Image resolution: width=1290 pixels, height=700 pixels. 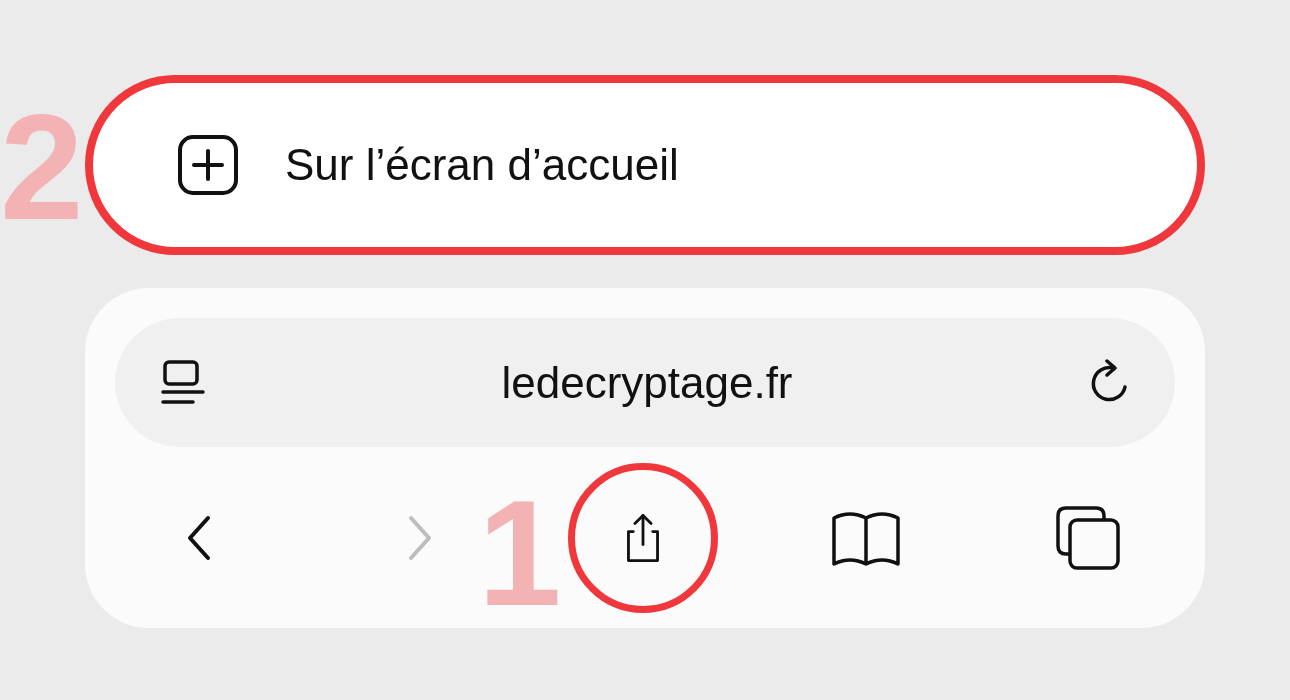 I want to click on step-number: 1, so click(x=520, y=553).